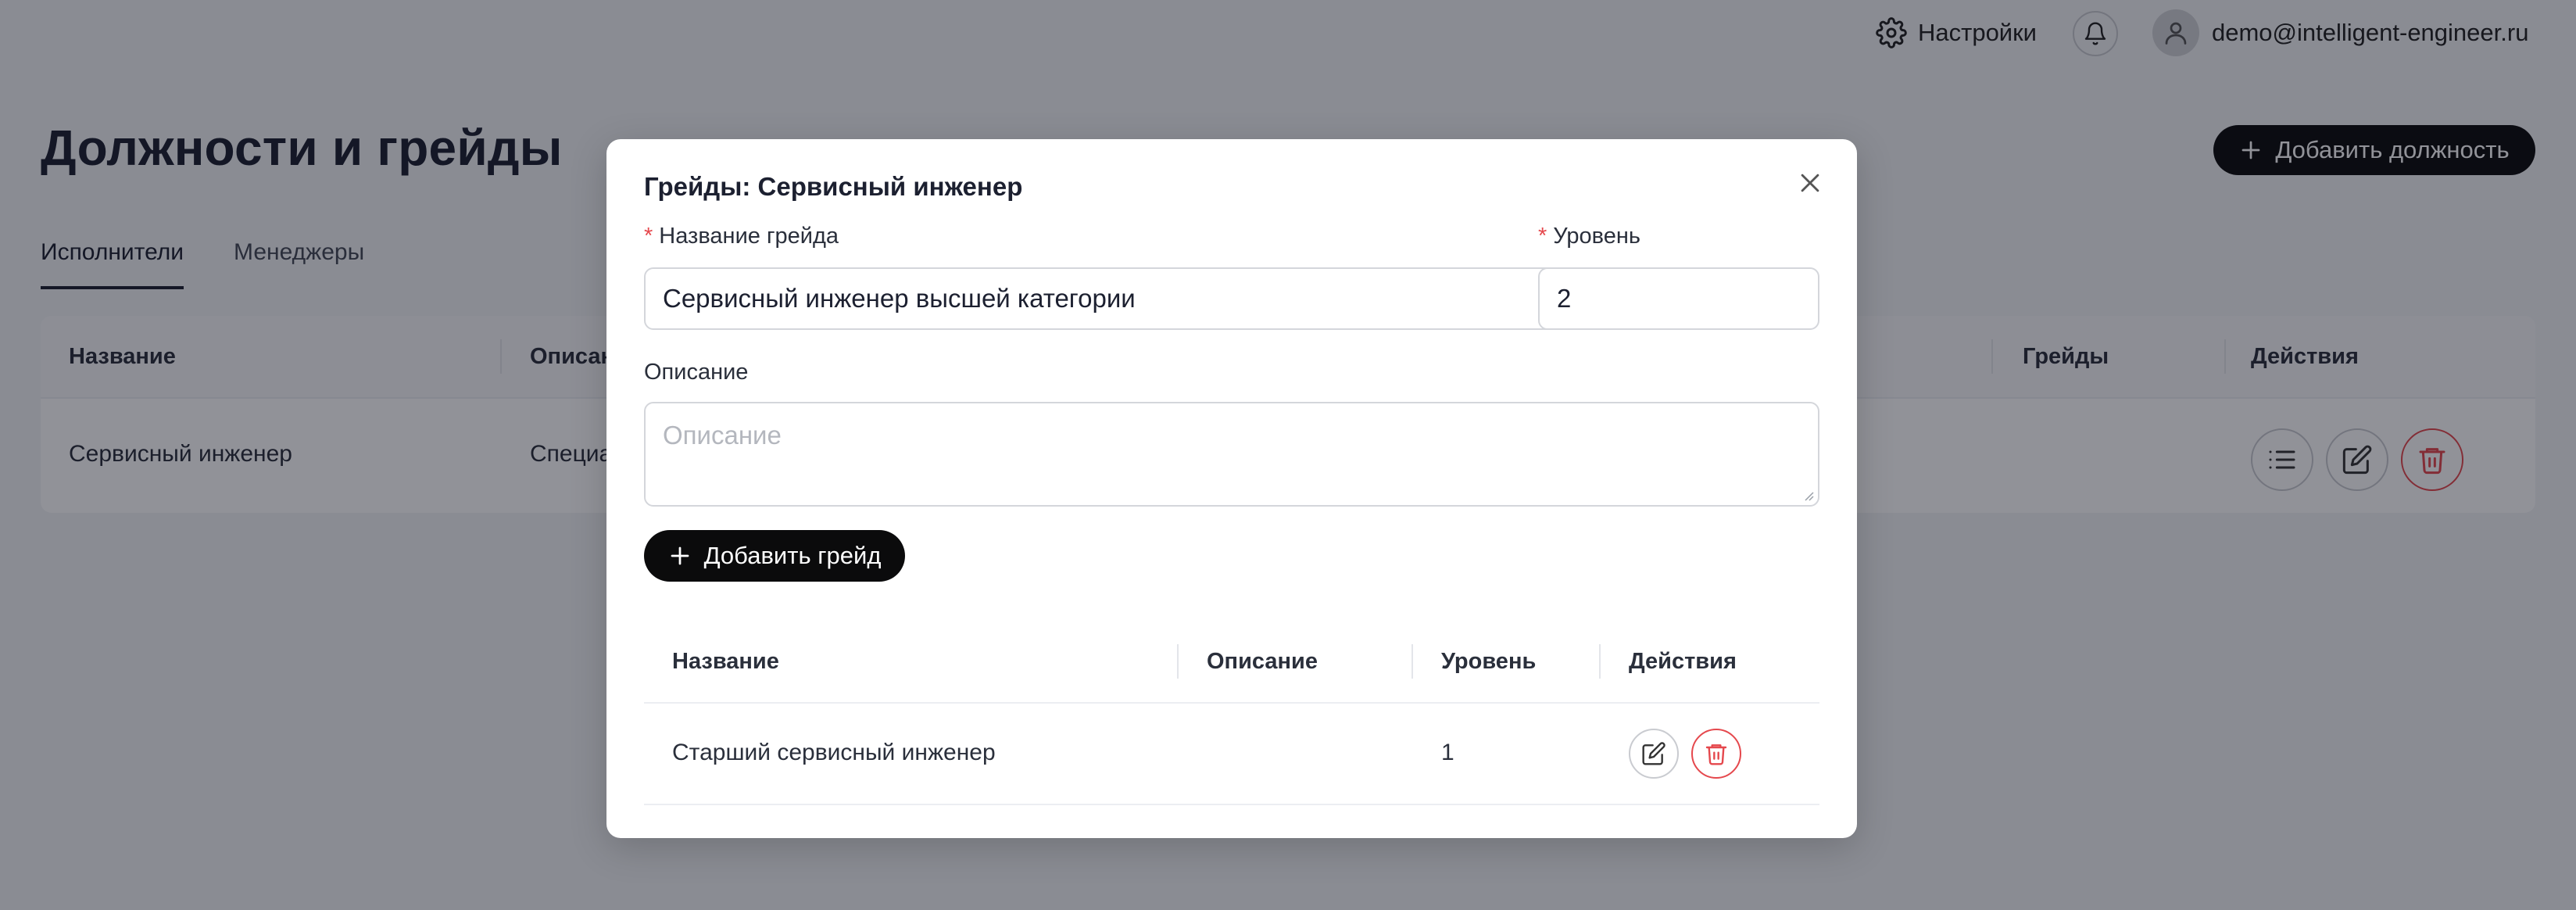 The image size is (2576, 910). I want to click on table-row: Старший сервисный инженер 1, so click(1231, 754).